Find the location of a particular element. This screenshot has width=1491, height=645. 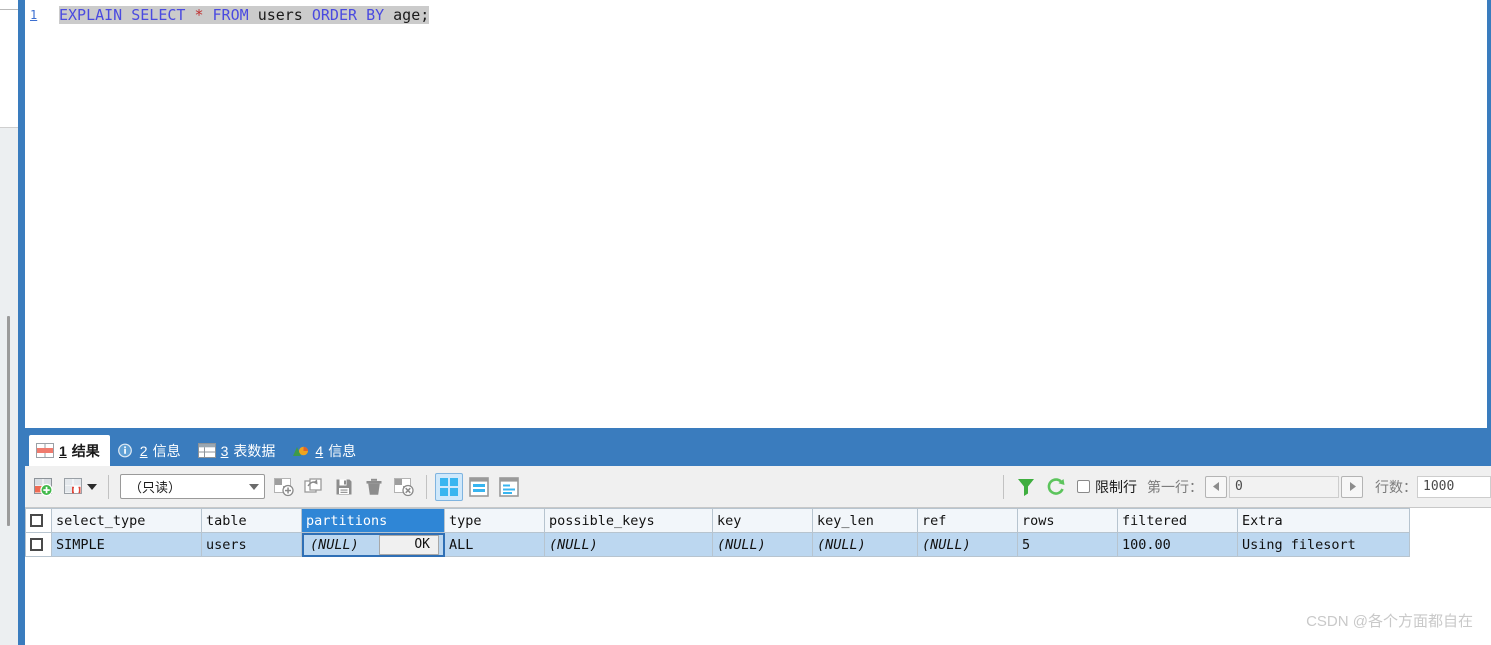

panel-splitter-handle is located at coordinates (8, 421).